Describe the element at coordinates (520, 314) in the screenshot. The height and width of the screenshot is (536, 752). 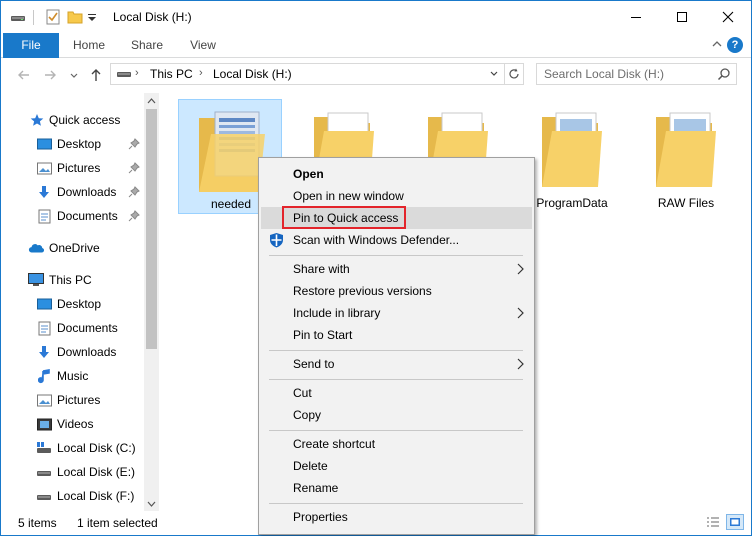
I see `submenu-arrow-icon` at that location.